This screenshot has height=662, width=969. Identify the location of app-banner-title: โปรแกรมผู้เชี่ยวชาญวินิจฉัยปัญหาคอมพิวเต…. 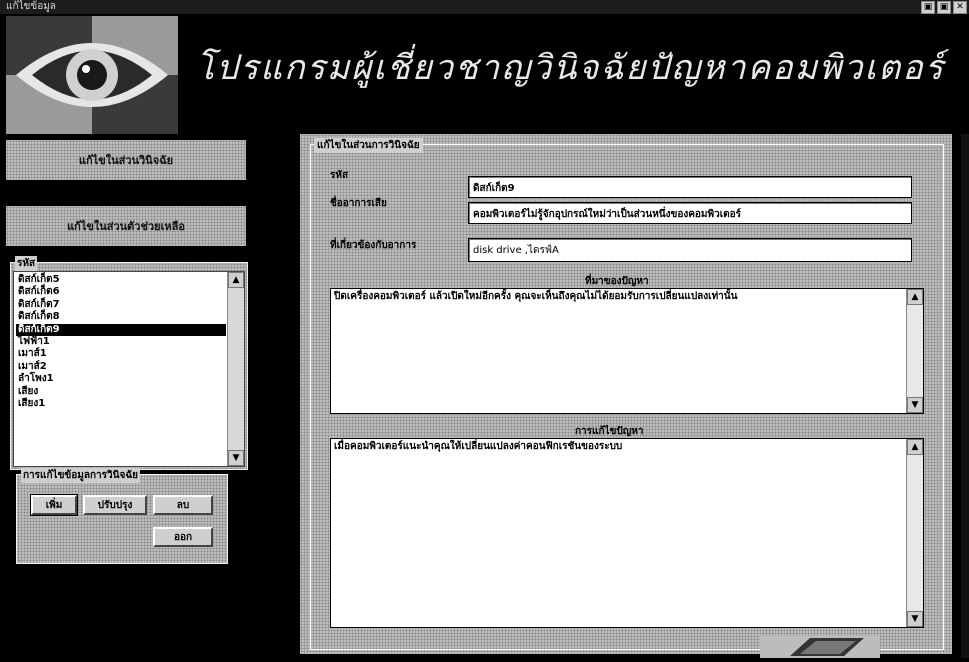
(570, 68).